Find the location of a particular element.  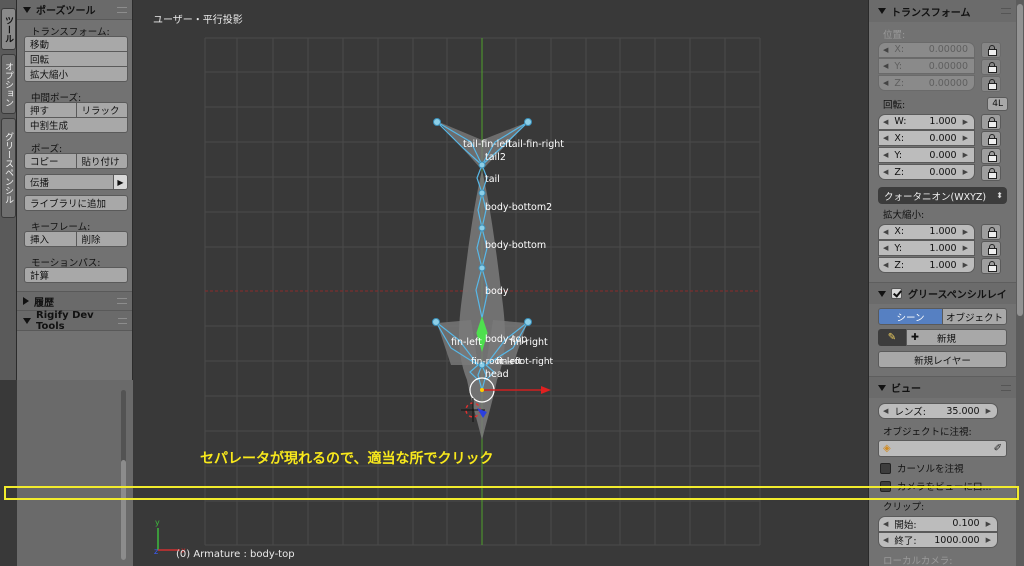

paste-pose-button: 貼り付け is located at coordinates (101, 161).